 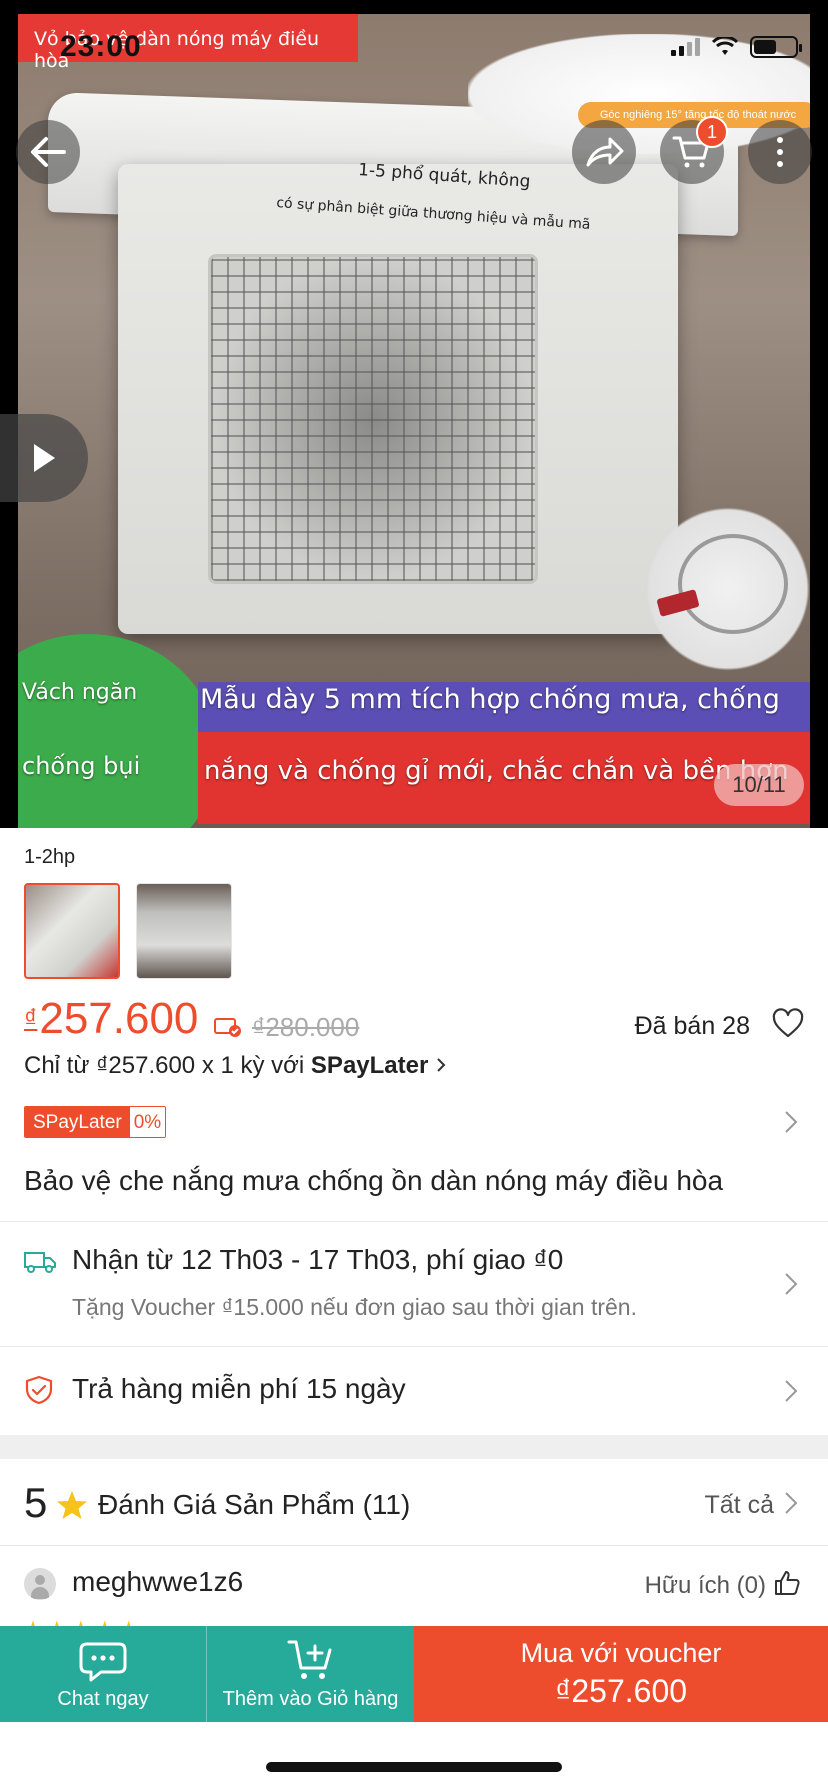 What do you see at coordinates (414, 1593) in the screenshot?
I see `review-item: meghwwe1z6 Hữu ích (0) ★★★★★` at bounding box center [414, 1593].